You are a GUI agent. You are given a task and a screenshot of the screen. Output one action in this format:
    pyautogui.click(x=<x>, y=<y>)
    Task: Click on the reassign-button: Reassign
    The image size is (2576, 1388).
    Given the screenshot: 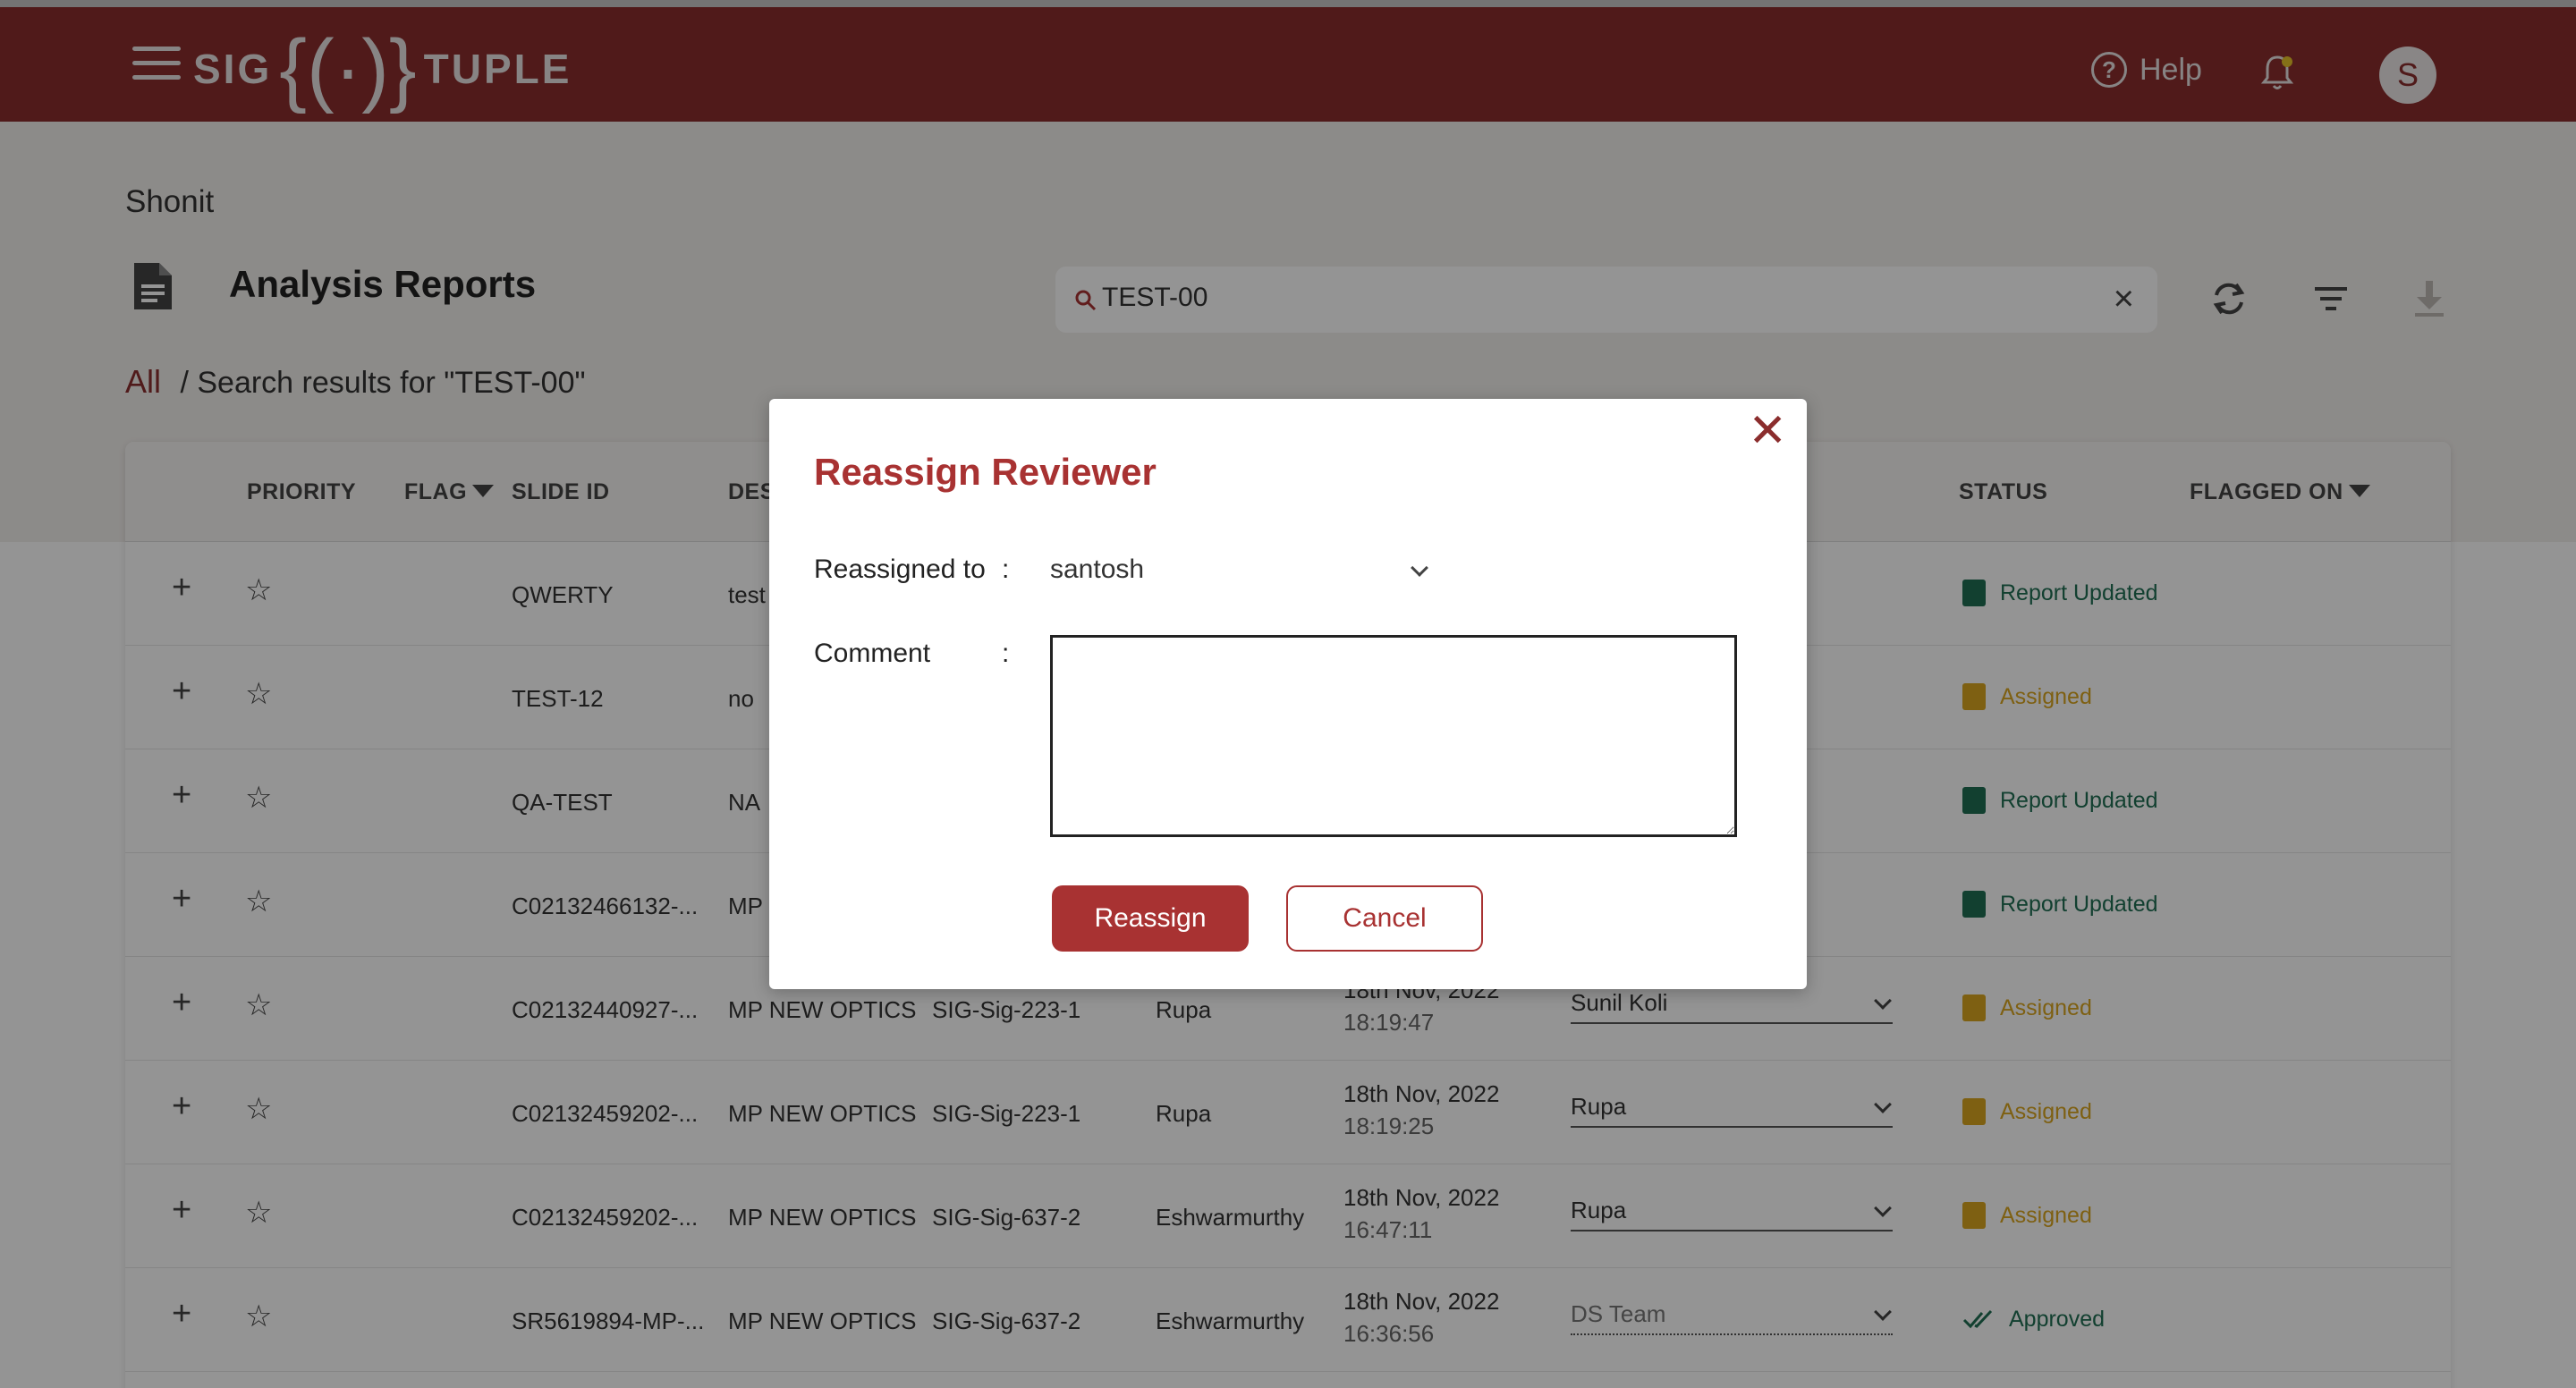 What is the action you would take?
    pyautogui.click(x=1150, y=918)
    